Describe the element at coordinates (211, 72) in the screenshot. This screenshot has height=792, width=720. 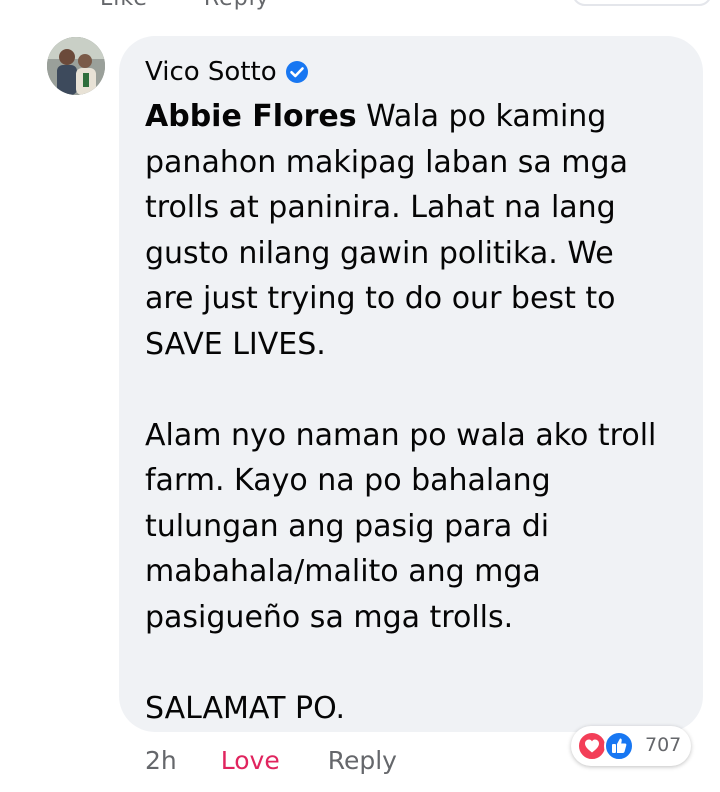
I see `author-name: Vico Sotto` at that location.